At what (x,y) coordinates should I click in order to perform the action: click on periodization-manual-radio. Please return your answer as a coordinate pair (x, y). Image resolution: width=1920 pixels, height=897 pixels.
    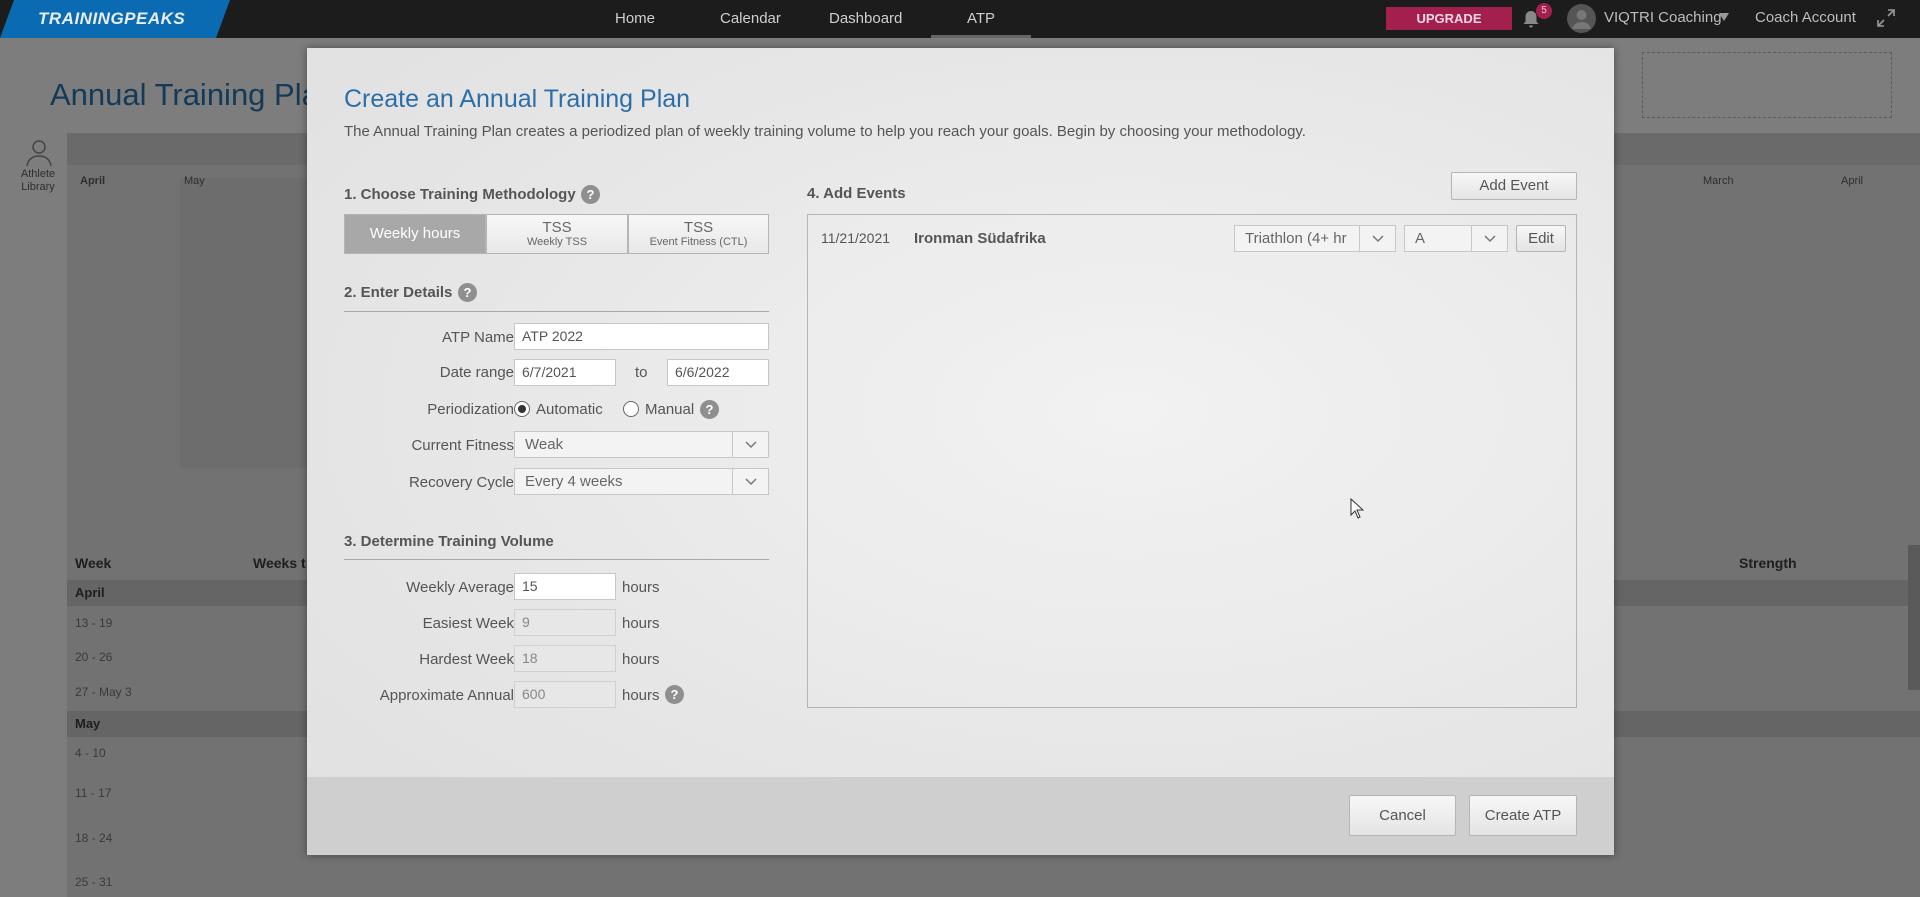
    Looking at the image, I should click on (631, 409).